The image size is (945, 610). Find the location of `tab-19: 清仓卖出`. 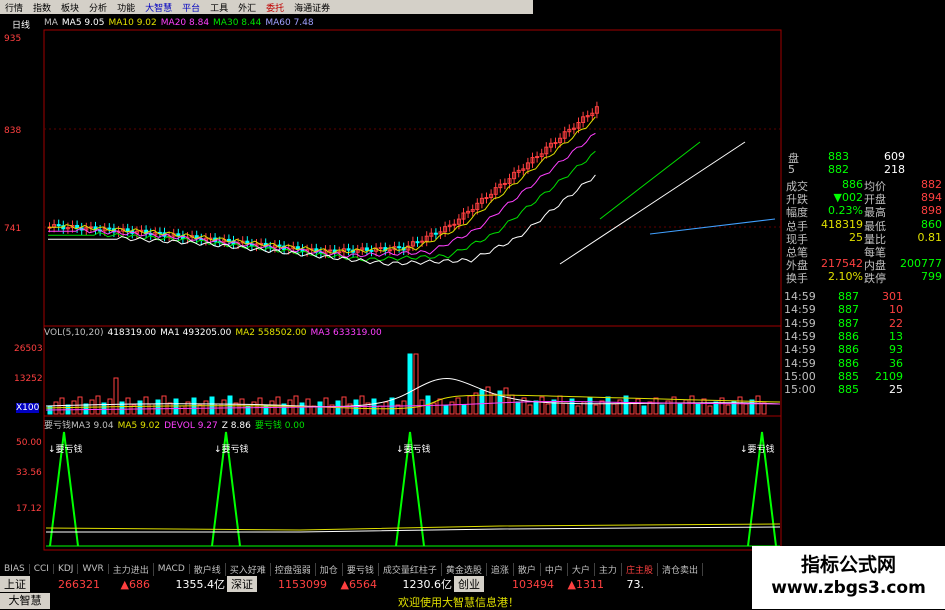

tab-19: 清仓卖出 is located at coordinates (680, 569).